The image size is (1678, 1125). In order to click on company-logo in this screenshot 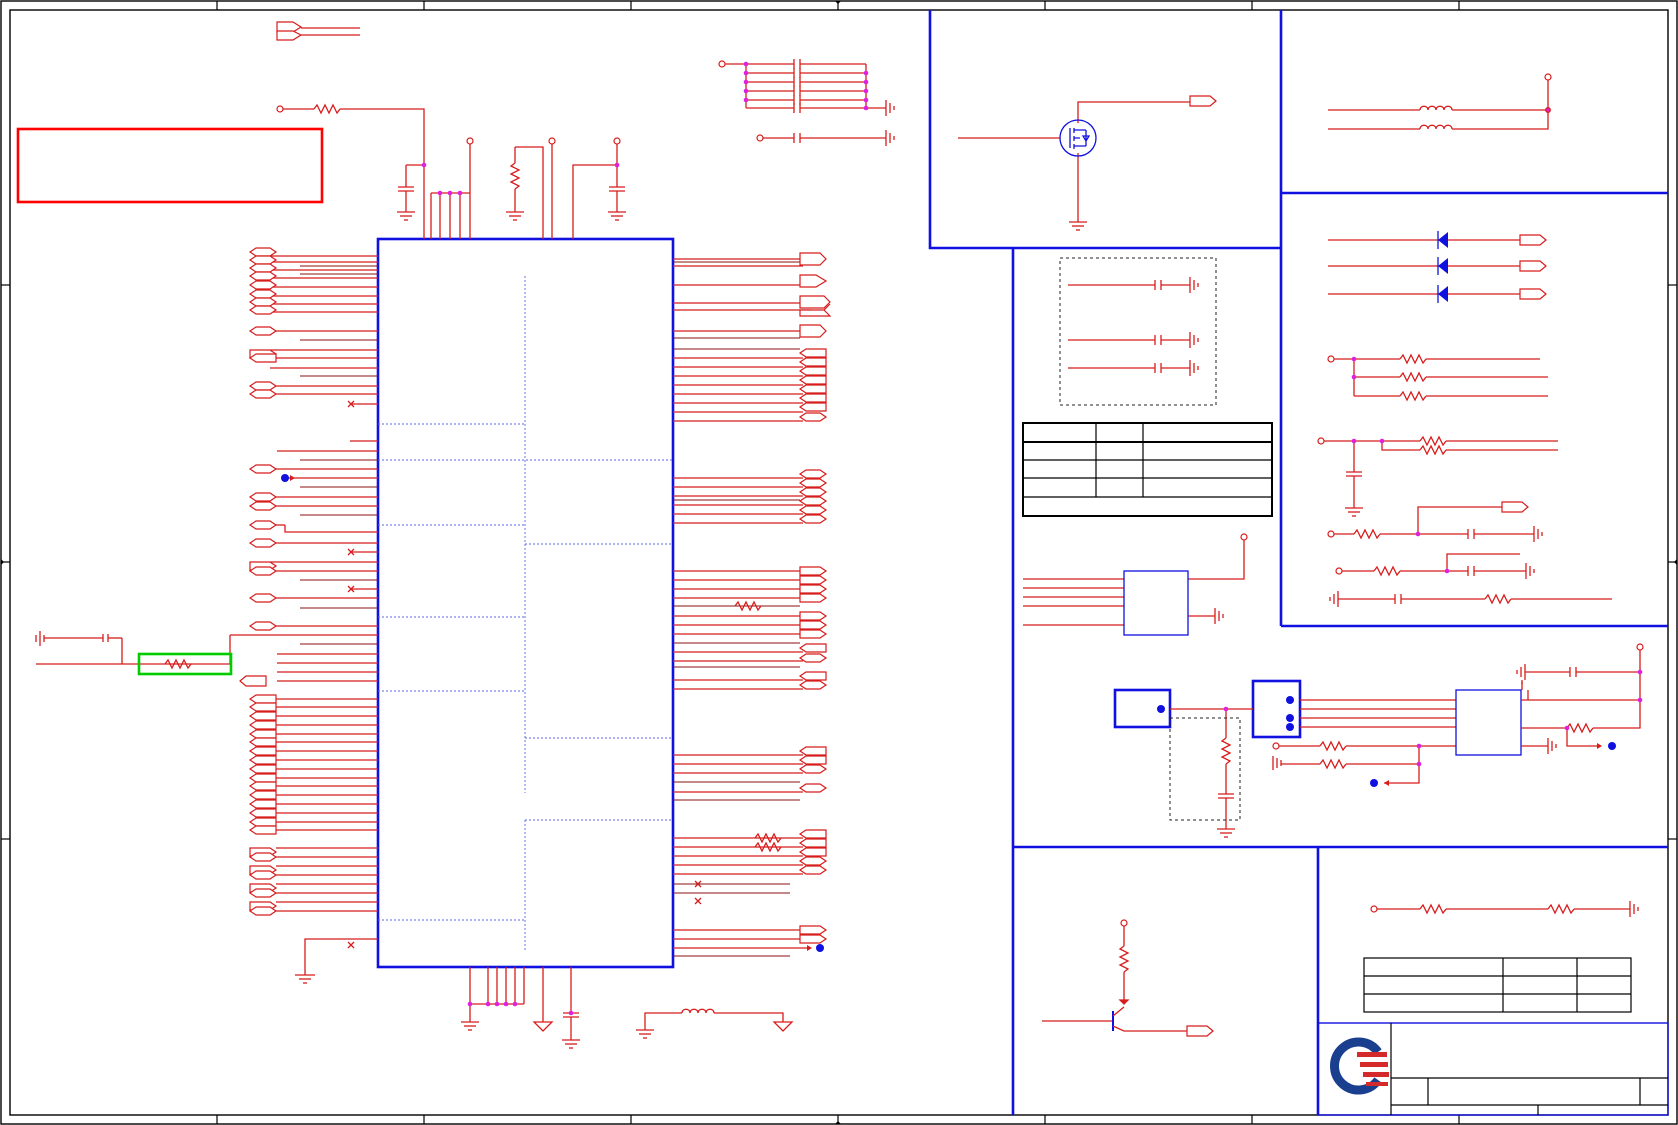, I will do `click(1359, 1066)`.